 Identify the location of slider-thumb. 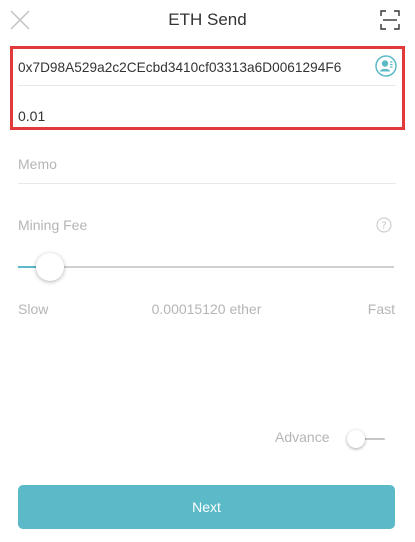
(50, 267).